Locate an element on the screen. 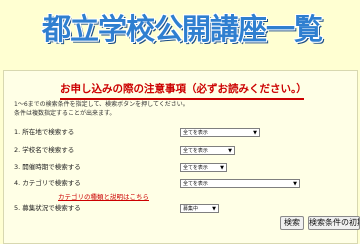 This screenshot has height=244, width=360. period-select-value: 全てを表示 is located at coordinates (195, 168).